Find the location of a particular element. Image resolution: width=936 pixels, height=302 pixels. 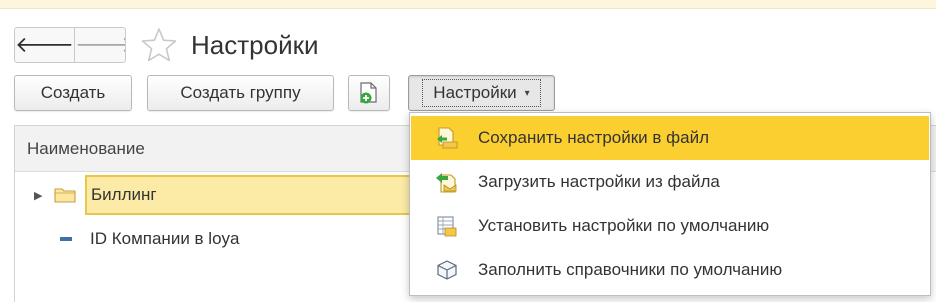

forward-button: 🡒 is located at coordinates (100, 45).